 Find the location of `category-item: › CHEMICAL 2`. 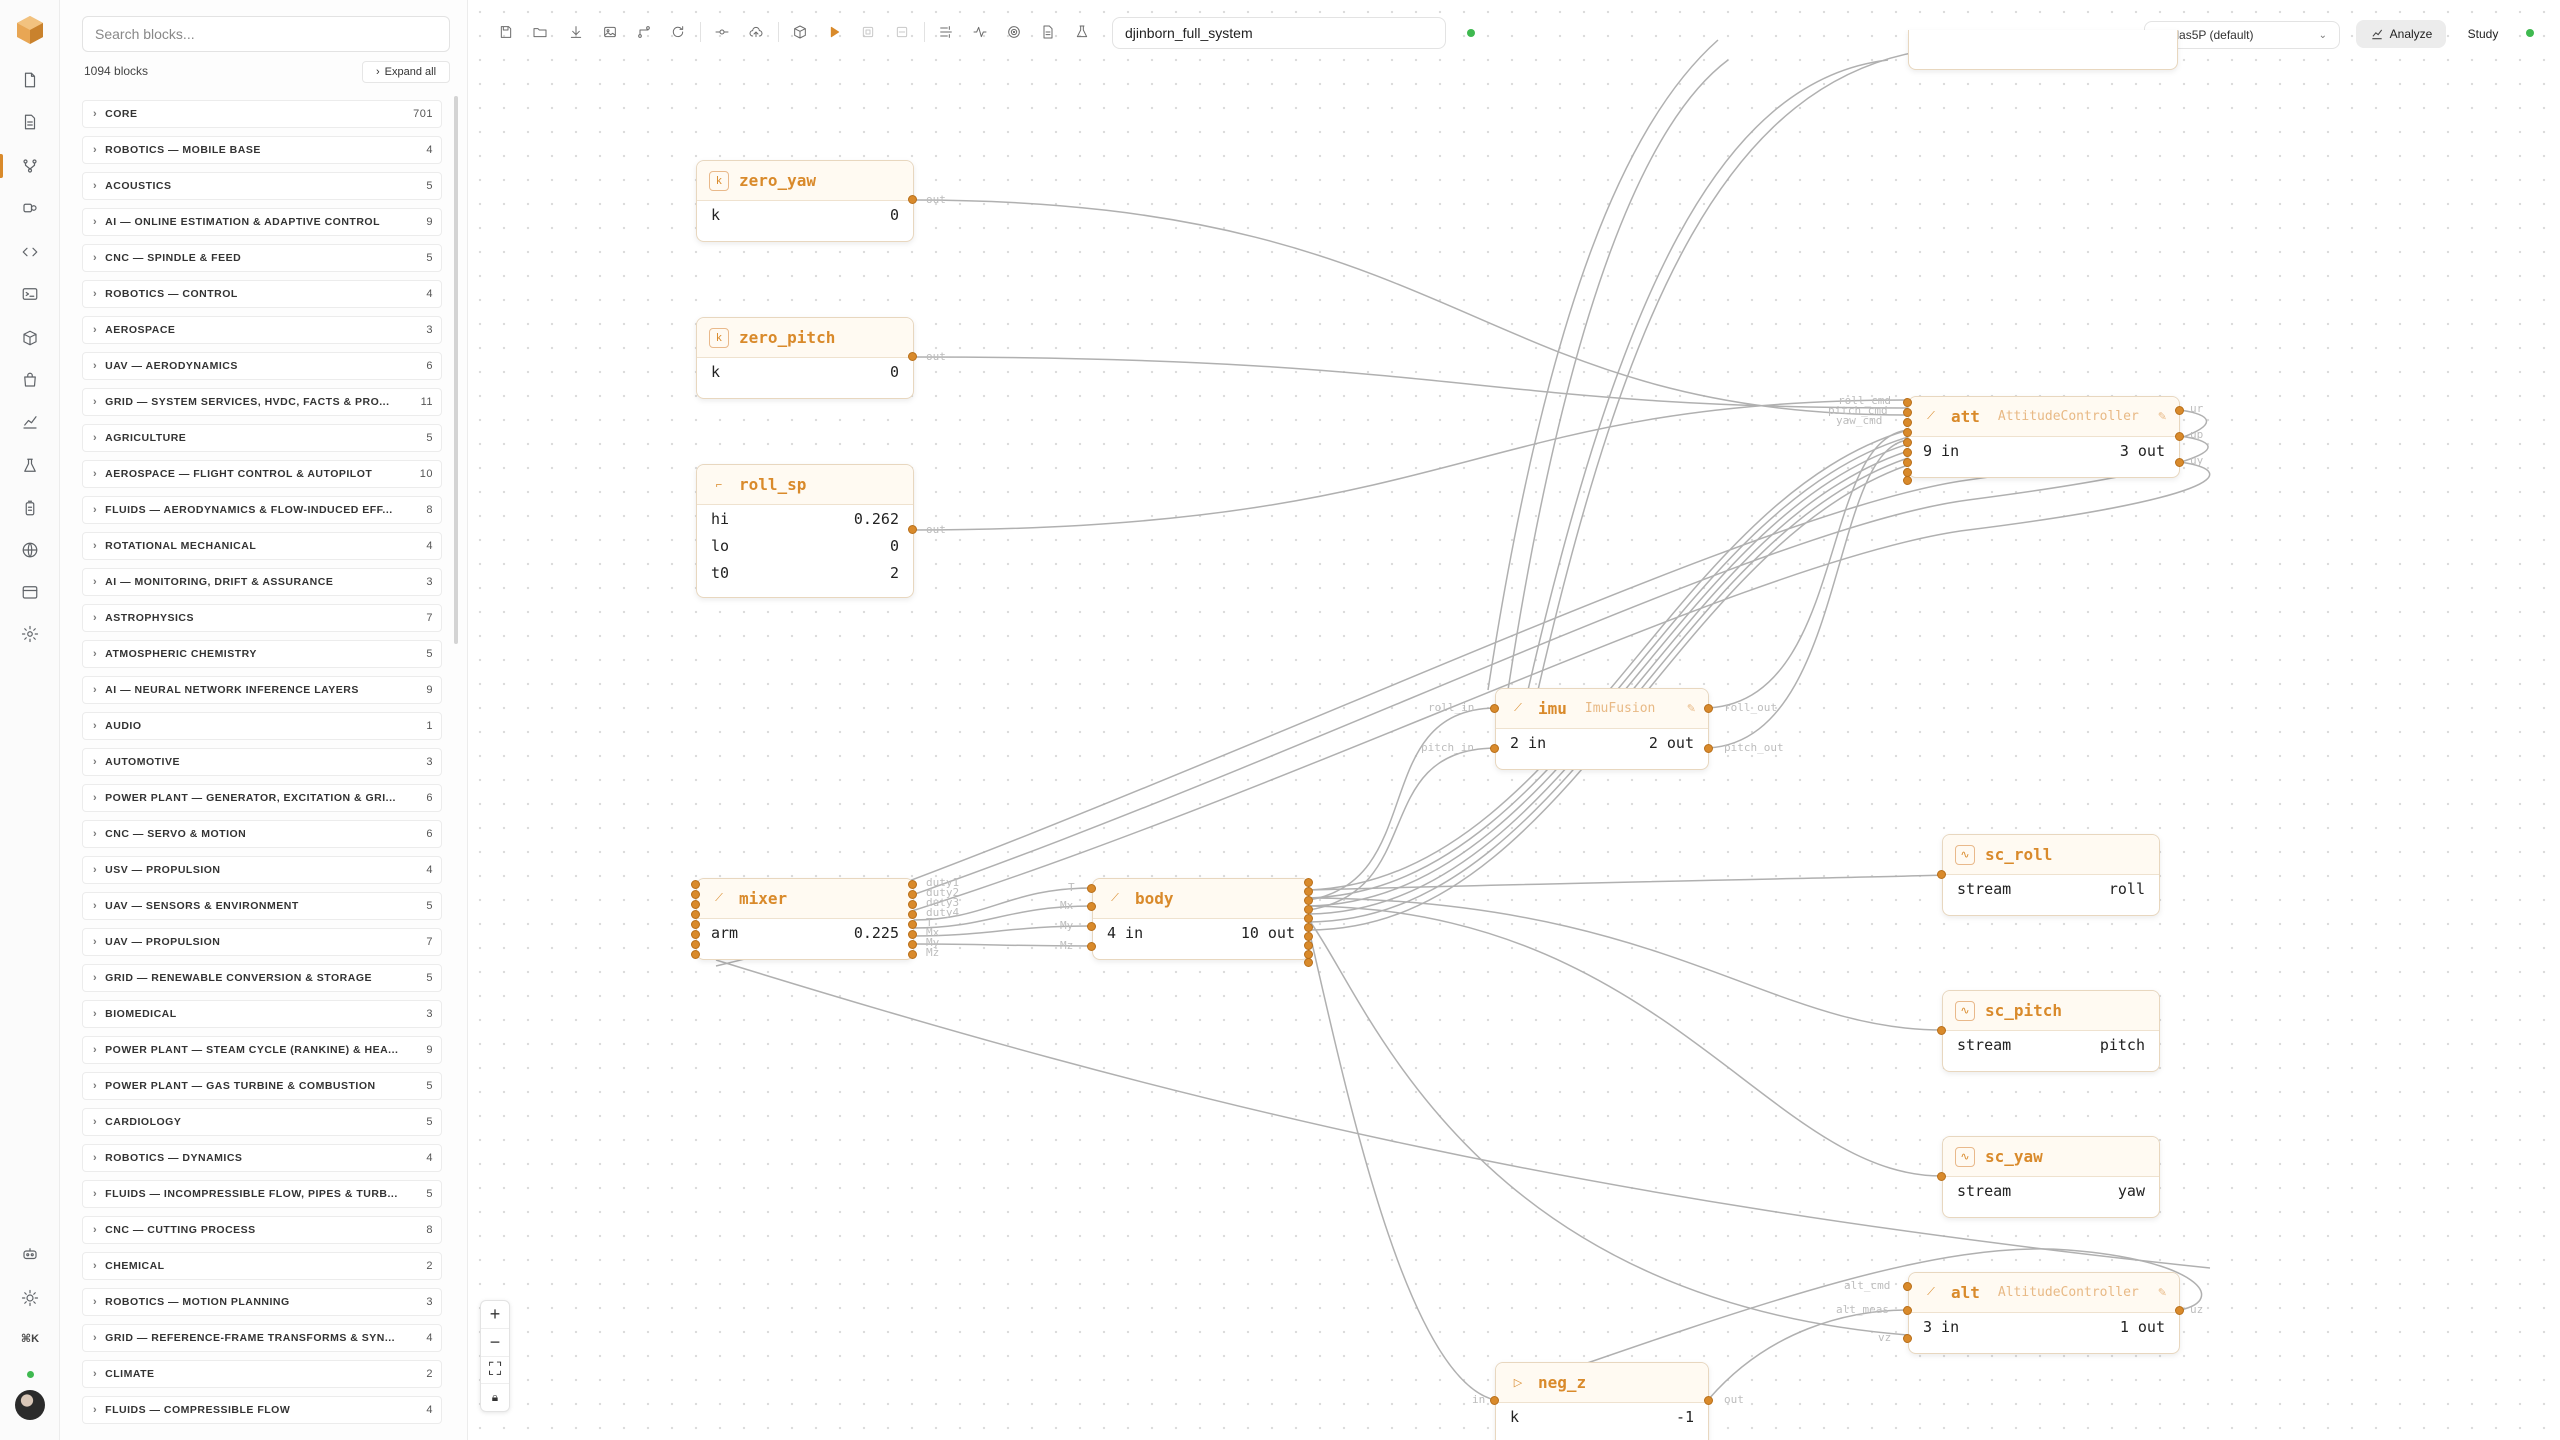

category-item: › CHEMICAL 2 is located at coordinates (262, 1266).